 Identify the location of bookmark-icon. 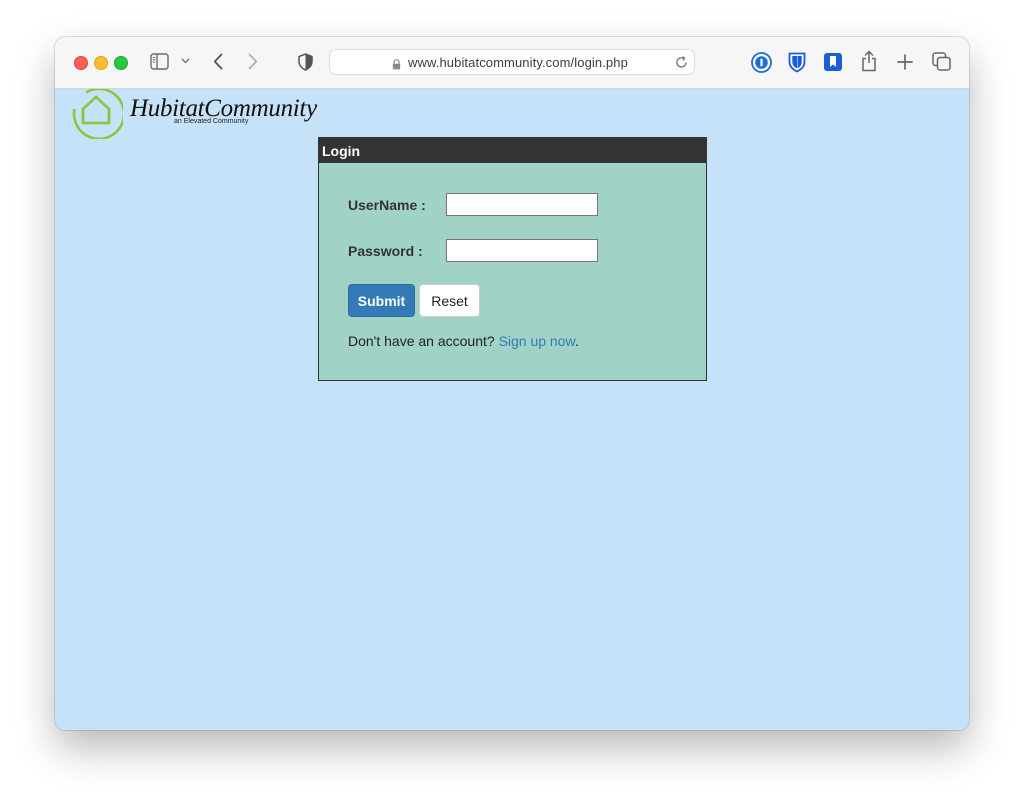
(833, 62).